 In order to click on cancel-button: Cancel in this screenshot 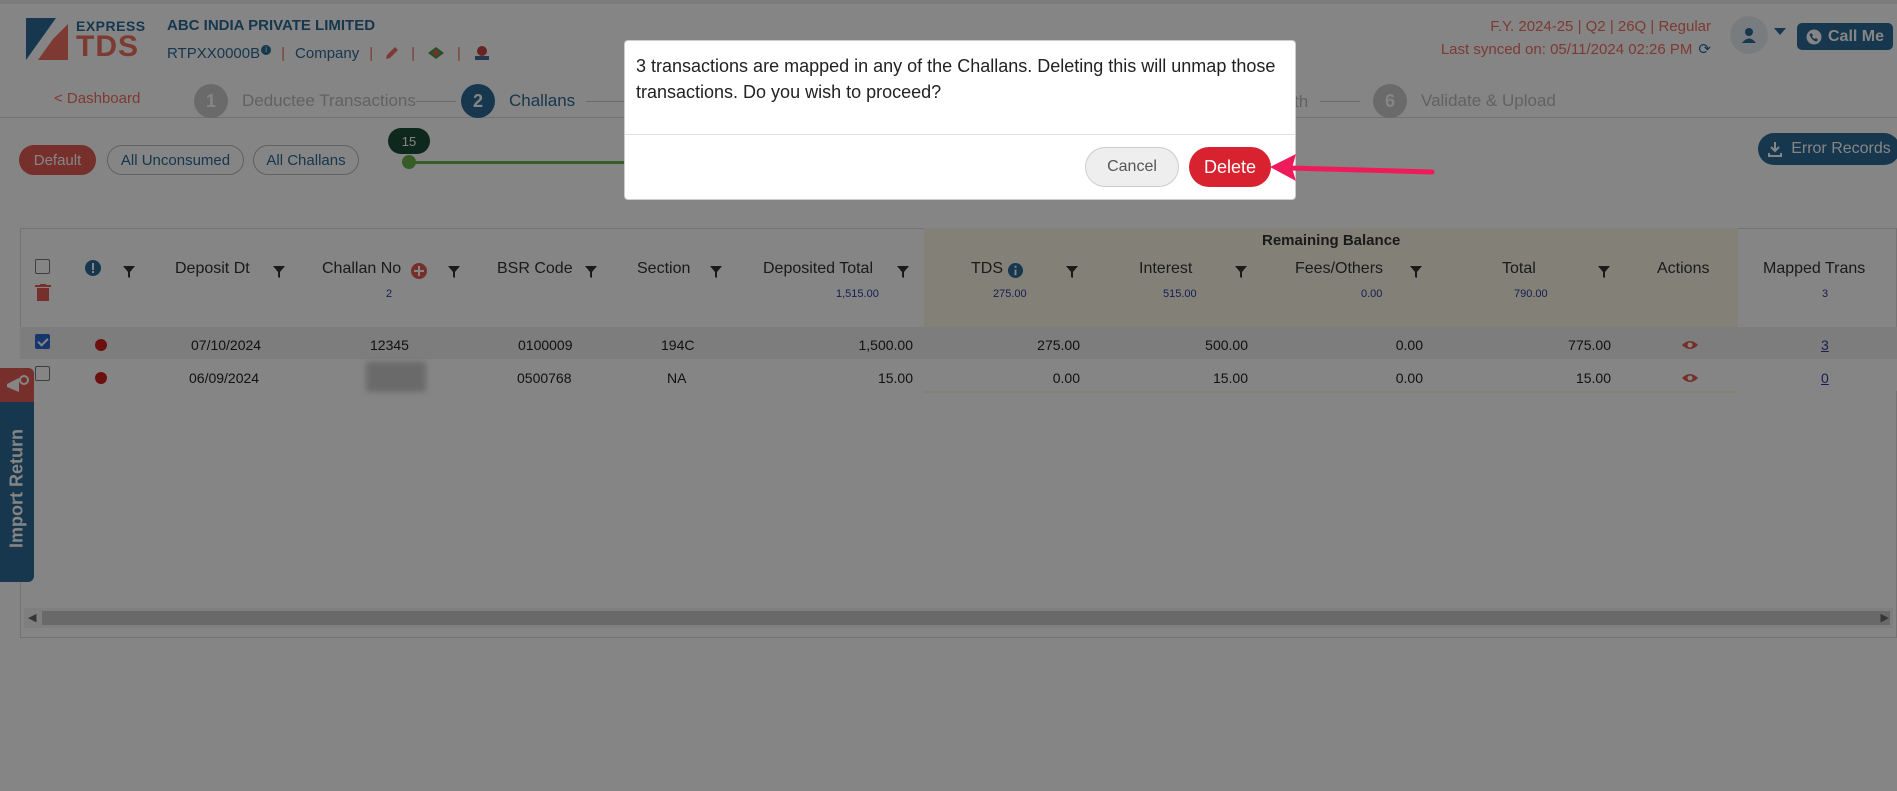, I will do `click(1132, 167)`.